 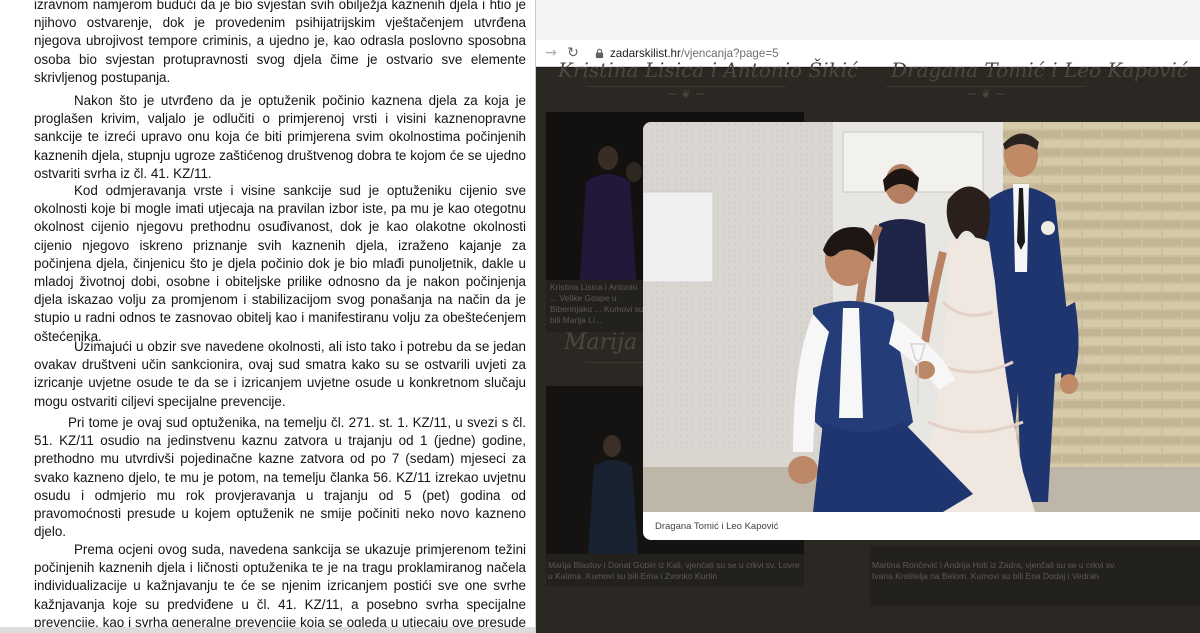 I want to click on bg-heading-right: Dragana Tomić i Leo Kapović, so click(x=1040, y=70).